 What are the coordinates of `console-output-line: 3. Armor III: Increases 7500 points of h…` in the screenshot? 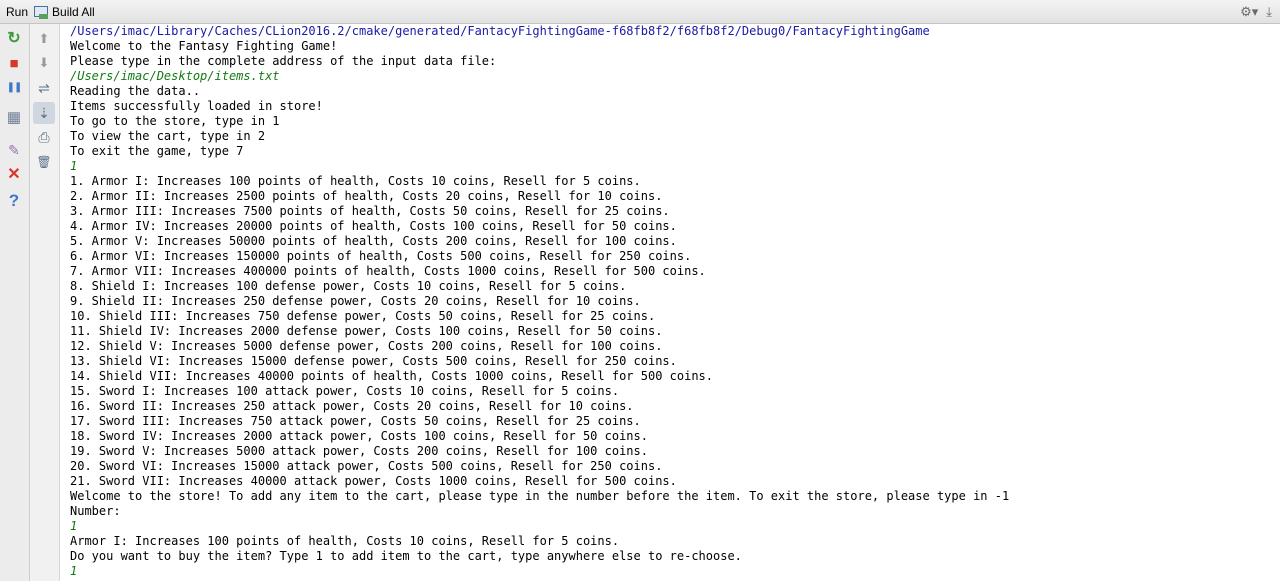 It's located at (370, 211).